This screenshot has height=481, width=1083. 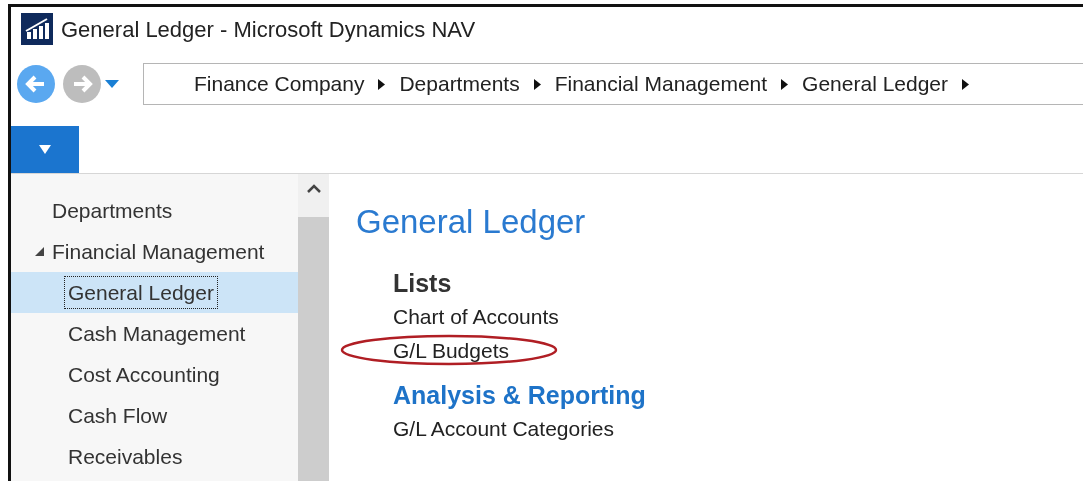 I want to click on scrollbar, so click(x=313, y=327).